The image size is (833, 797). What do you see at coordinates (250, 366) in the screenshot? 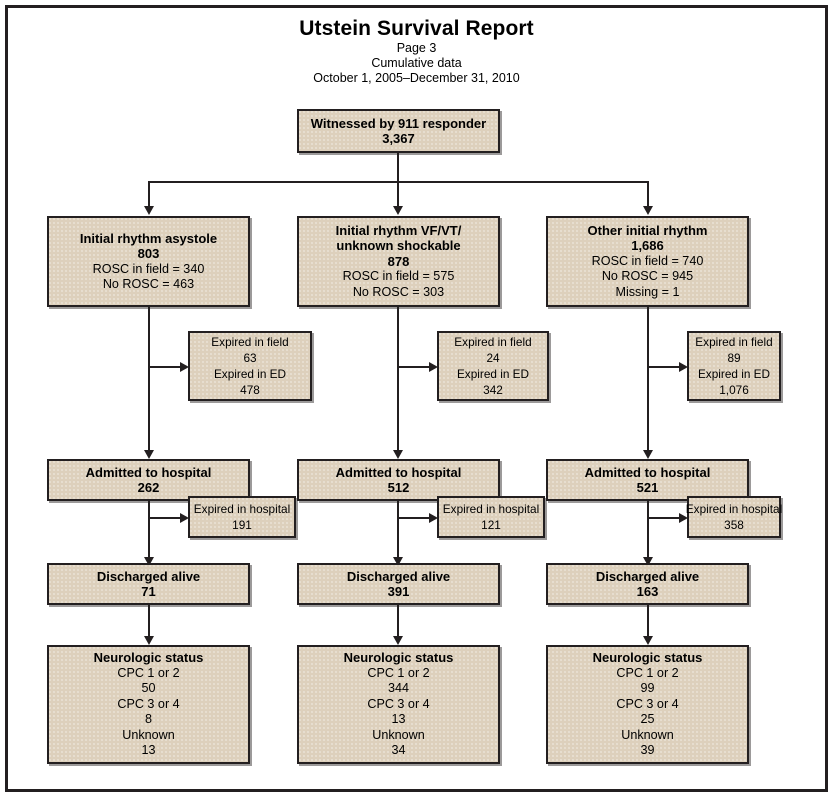
I see `node-expired-prehospital-col1: Expired in field 63 Expired in ED 478` at bounding box center [250, 366].